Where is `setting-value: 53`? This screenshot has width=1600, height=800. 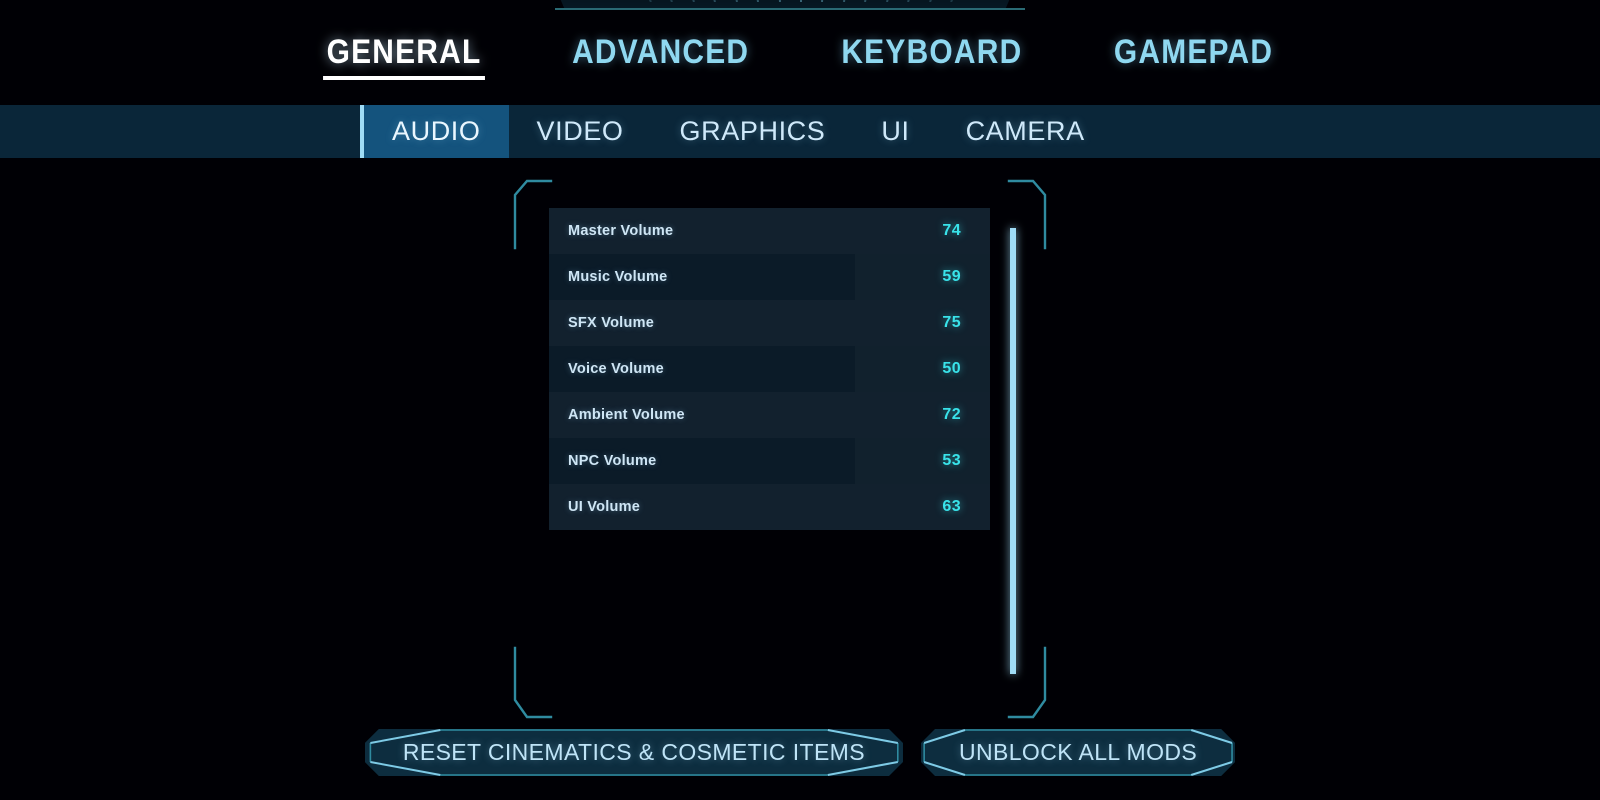
setting-value: 53 is located at coordinates (951, 461).